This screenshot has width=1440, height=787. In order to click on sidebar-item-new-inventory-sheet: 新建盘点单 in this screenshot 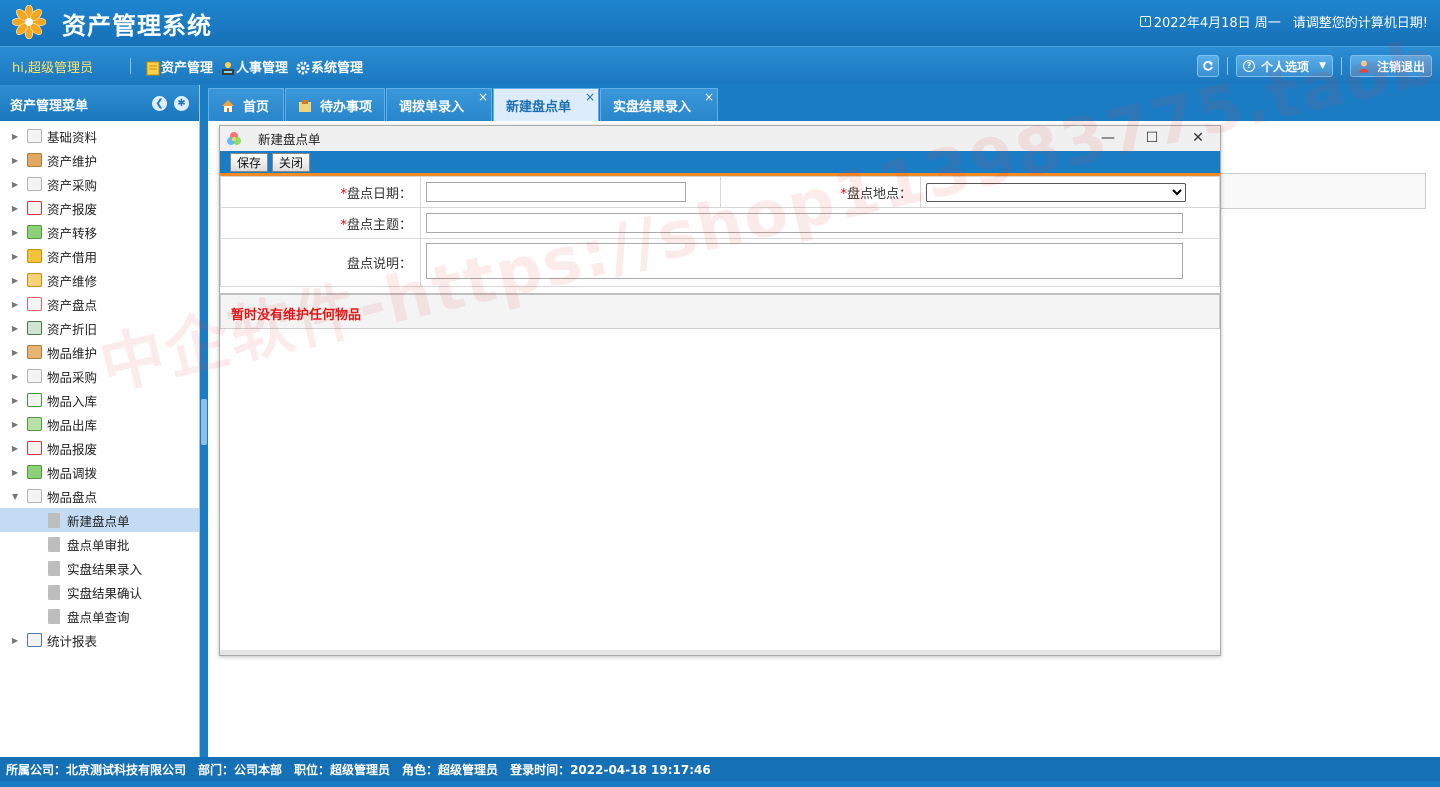, I will do `click(99, 520)`.